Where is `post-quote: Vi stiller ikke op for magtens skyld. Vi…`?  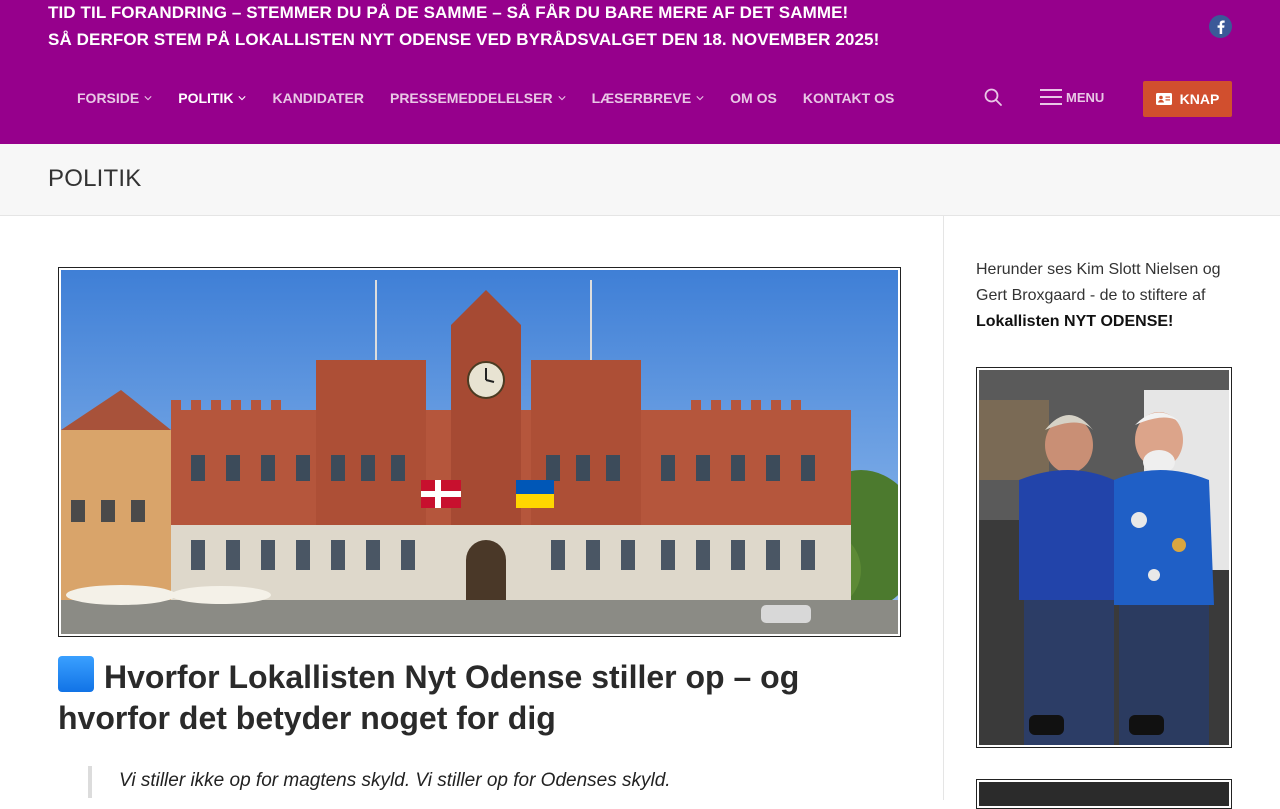
post-quote: Vi stiller ikke op for magtens skyld. Vi… is located at coordinates (379, 782).